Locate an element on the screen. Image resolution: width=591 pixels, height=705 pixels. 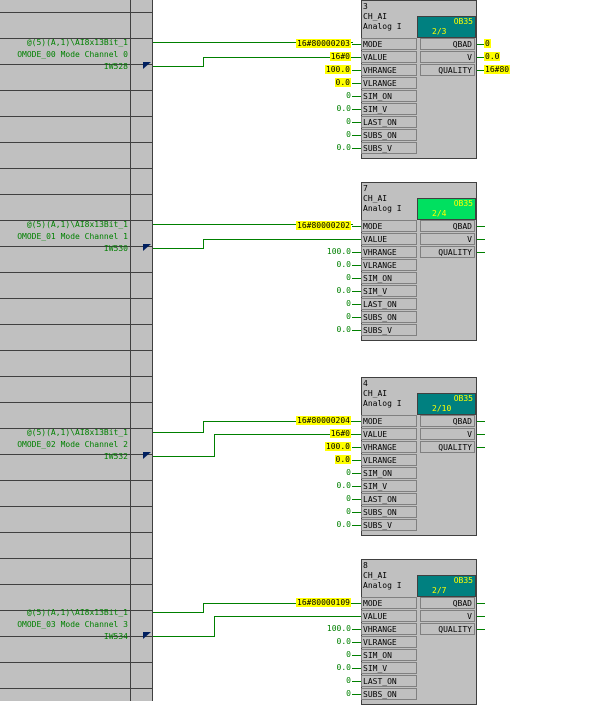
ob-label: OB35 is located at coordinates (463, 203).